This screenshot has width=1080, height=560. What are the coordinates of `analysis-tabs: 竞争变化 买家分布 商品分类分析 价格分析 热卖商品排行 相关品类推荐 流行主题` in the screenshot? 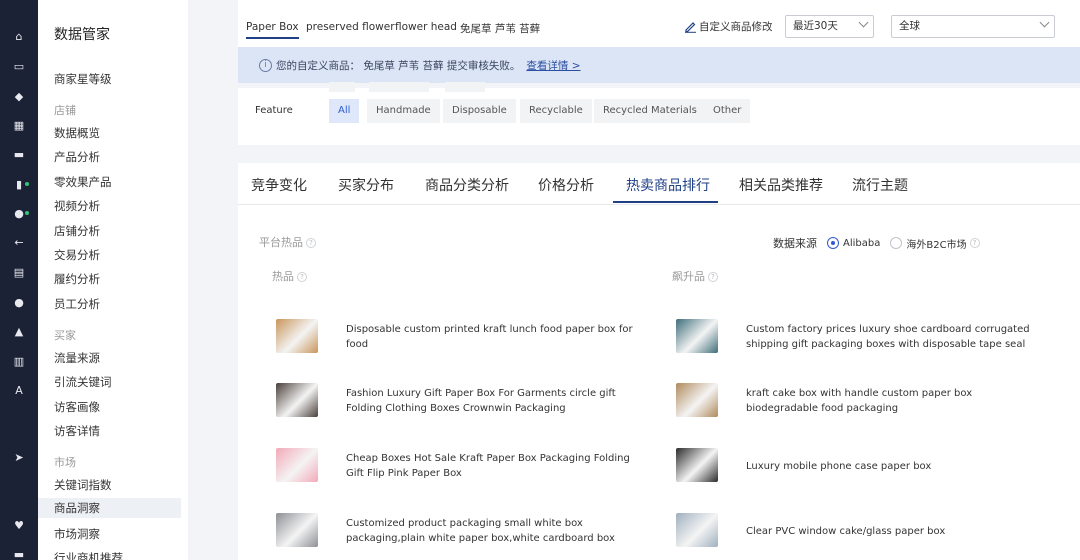 It's located at (659, 184).